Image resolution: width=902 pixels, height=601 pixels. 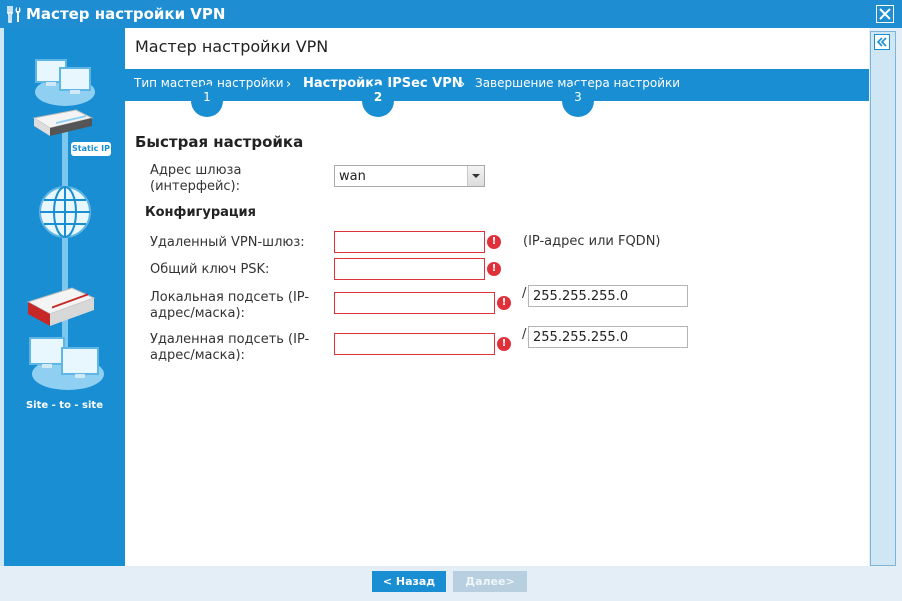 What do you see at coordinates (63, 122) in the screenshot?
I see `router-icon` at bounding box center [63, 122].